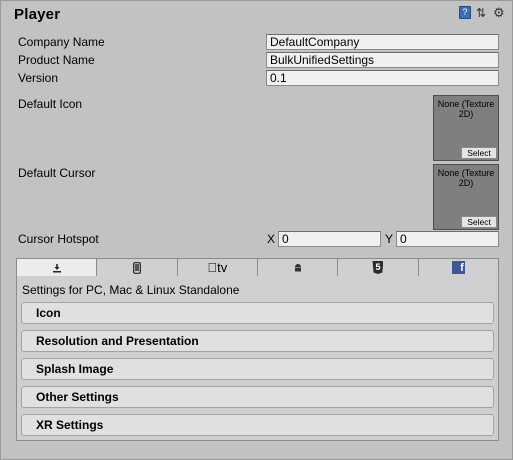 This screenshot has width=513, height=460. Describe the element at coordinates (466, 178) in the screenshot. I see `default-cursor-texture-name: None (Texture 2D)` at that location.